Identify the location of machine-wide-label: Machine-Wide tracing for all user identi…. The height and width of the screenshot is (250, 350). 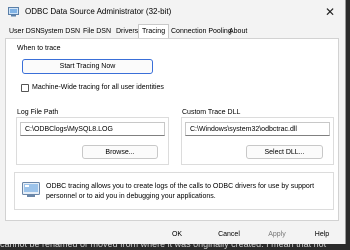
(98, 87).